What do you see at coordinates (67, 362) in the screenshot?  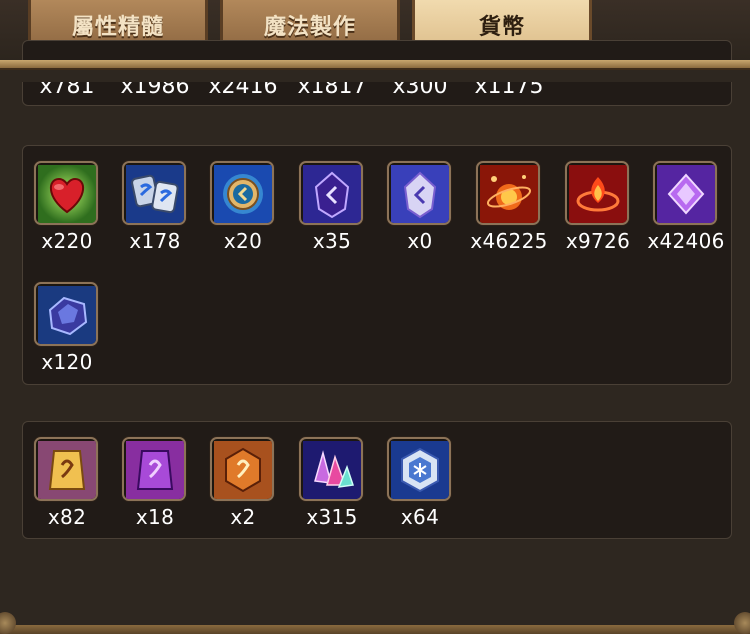 I see `item-count: x120` at bounding box center [67, 362].